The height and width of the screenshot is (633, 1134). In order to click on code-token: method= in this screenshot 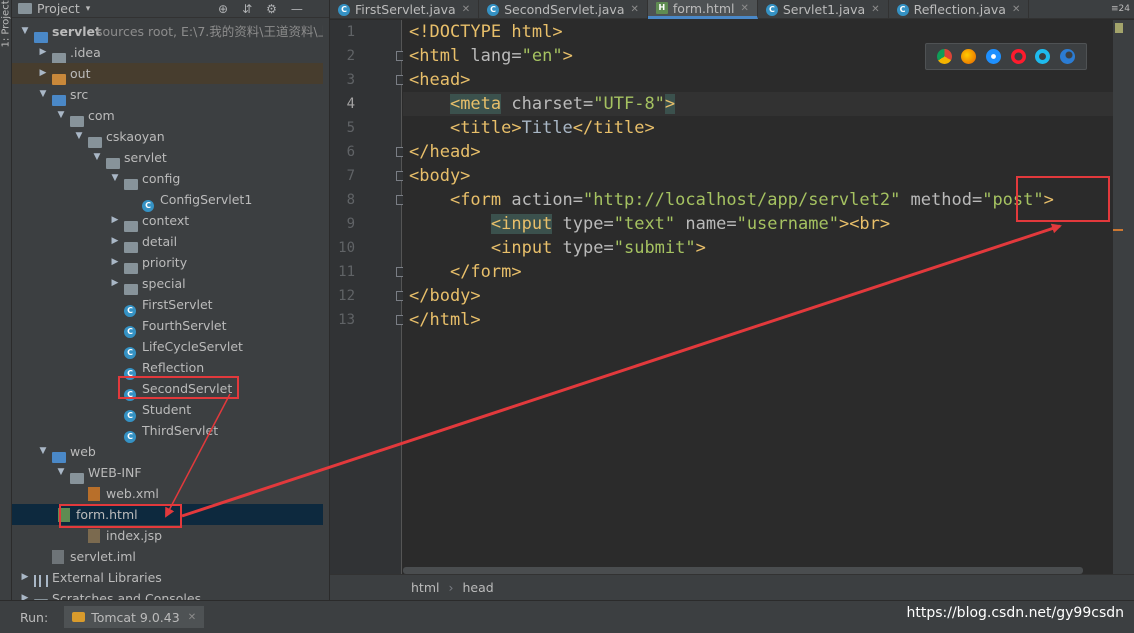, I will do `click(941, 200)`.